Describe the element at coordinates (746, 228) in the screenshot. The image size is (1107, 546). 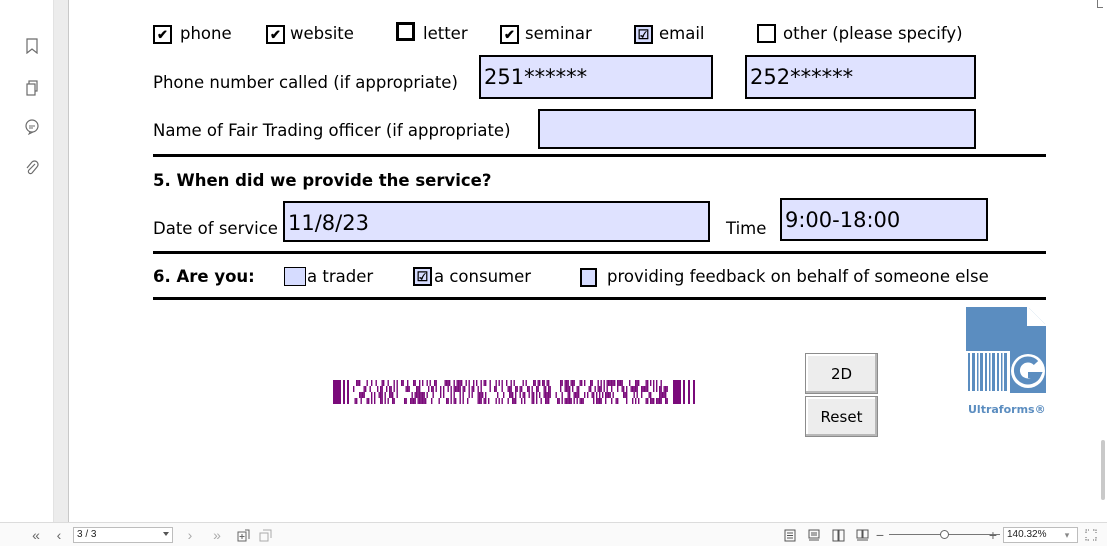
I see `time-label: Time` at that location.